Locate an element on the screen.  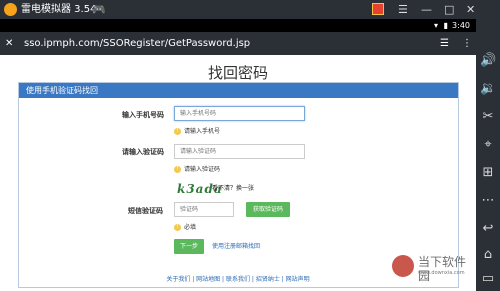
phone-input is located at coordinates (239, 113).